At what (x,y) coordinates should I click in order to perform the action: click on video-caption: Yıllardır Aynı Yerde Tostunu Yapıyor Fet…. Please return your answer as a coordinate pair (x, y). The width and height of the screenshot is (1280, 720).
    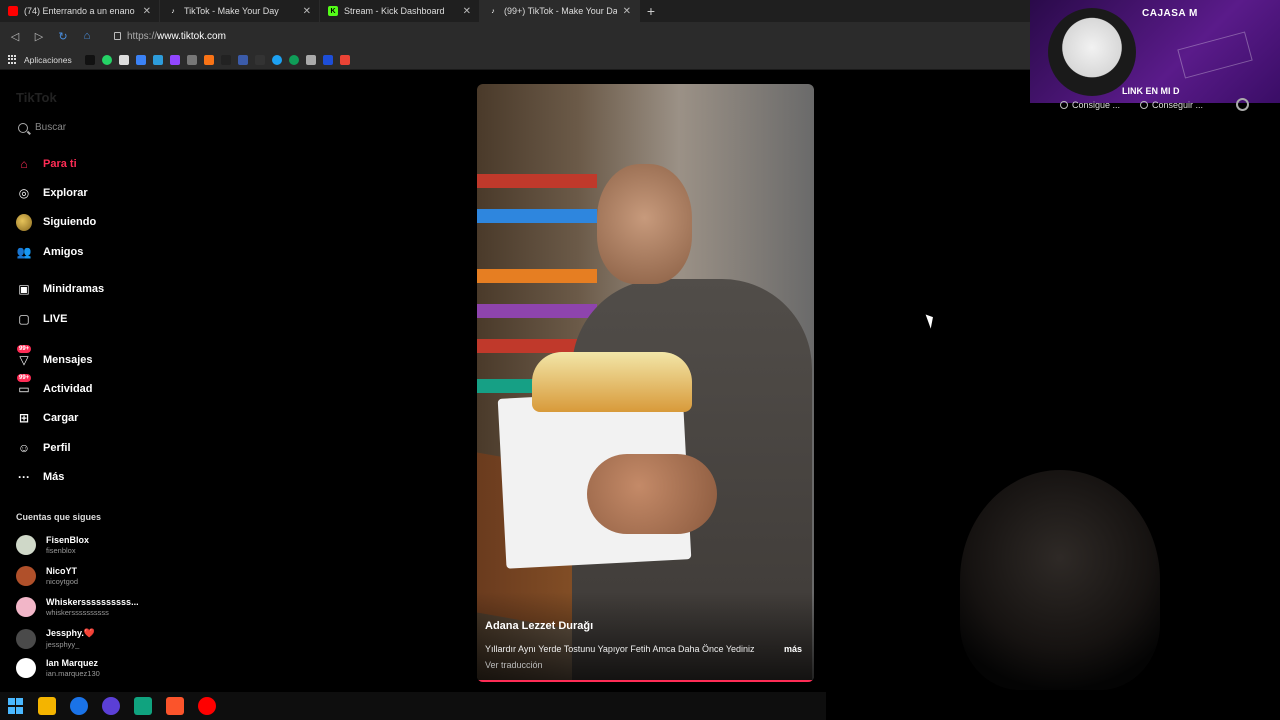
    Looking at the image, I should click on (620, 649).